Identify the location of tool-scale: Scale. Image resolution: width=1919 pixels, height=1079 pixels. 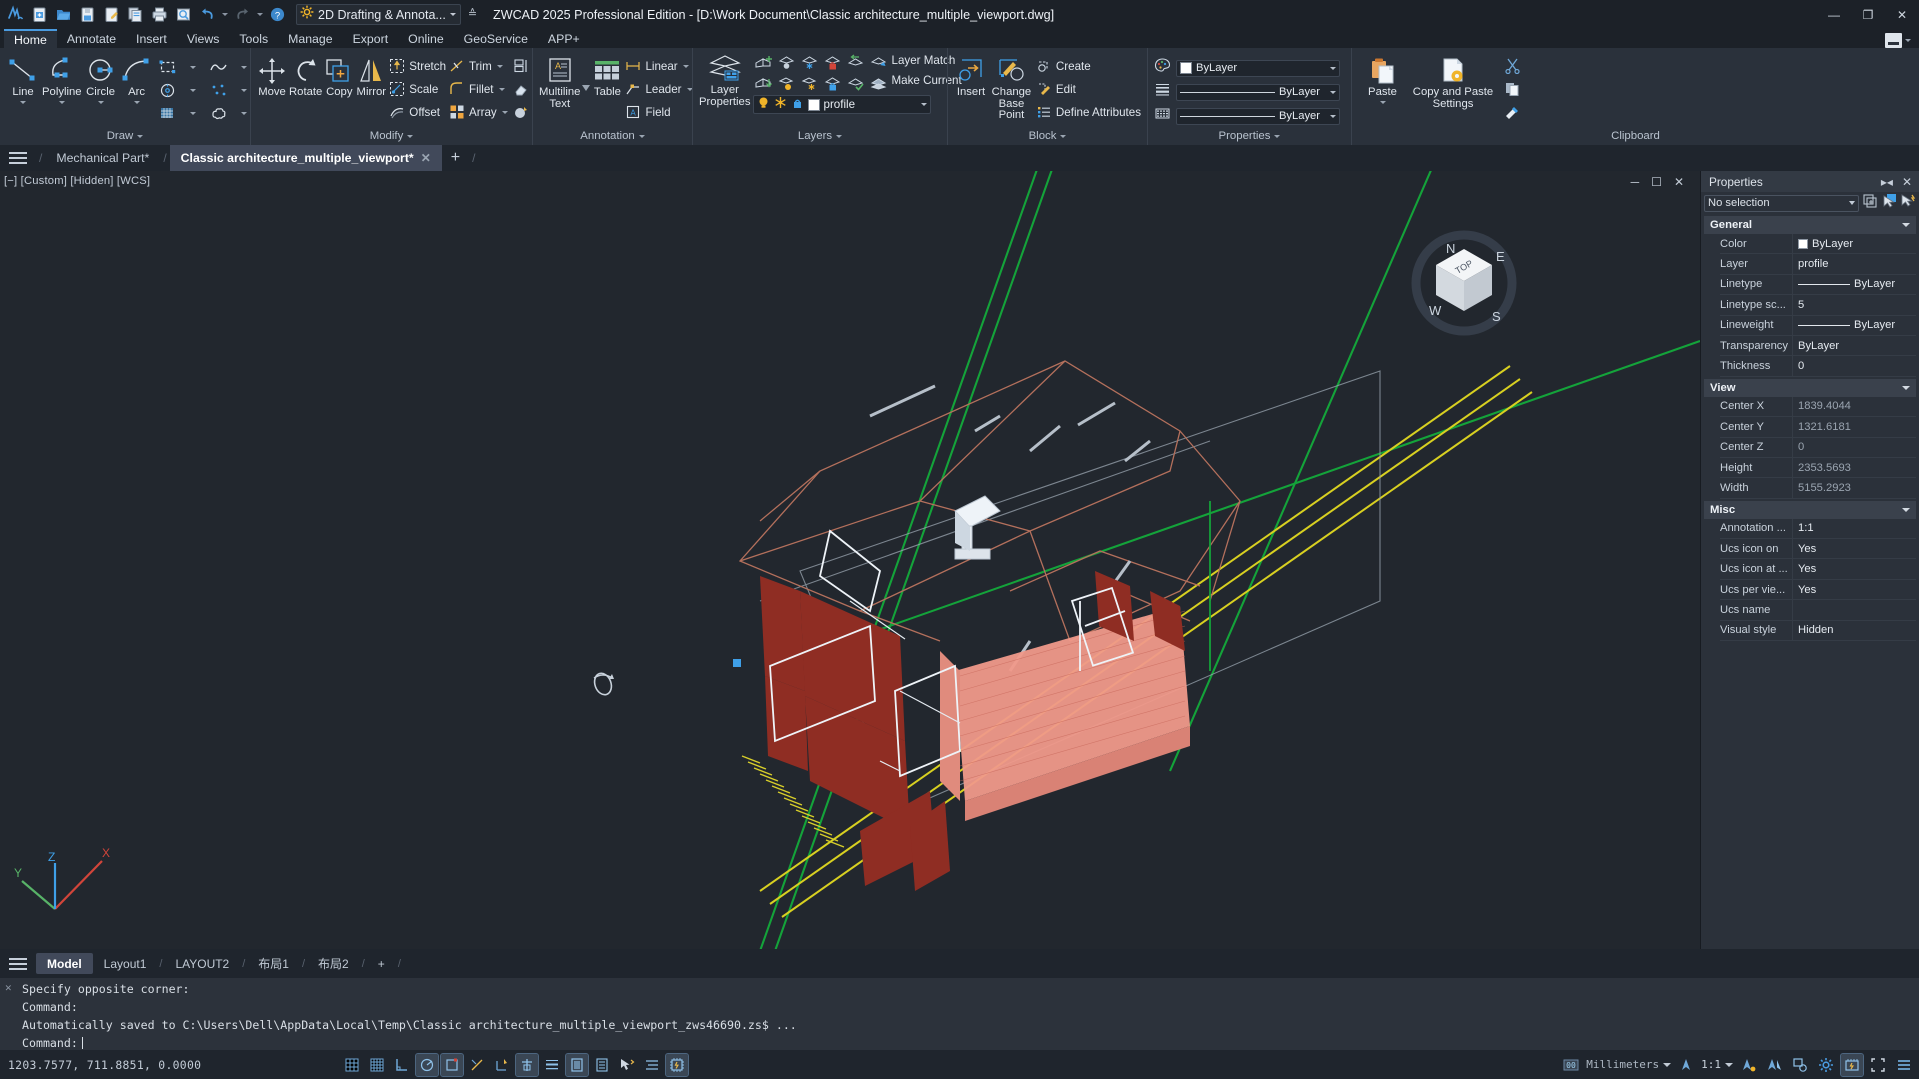
(417, 89).